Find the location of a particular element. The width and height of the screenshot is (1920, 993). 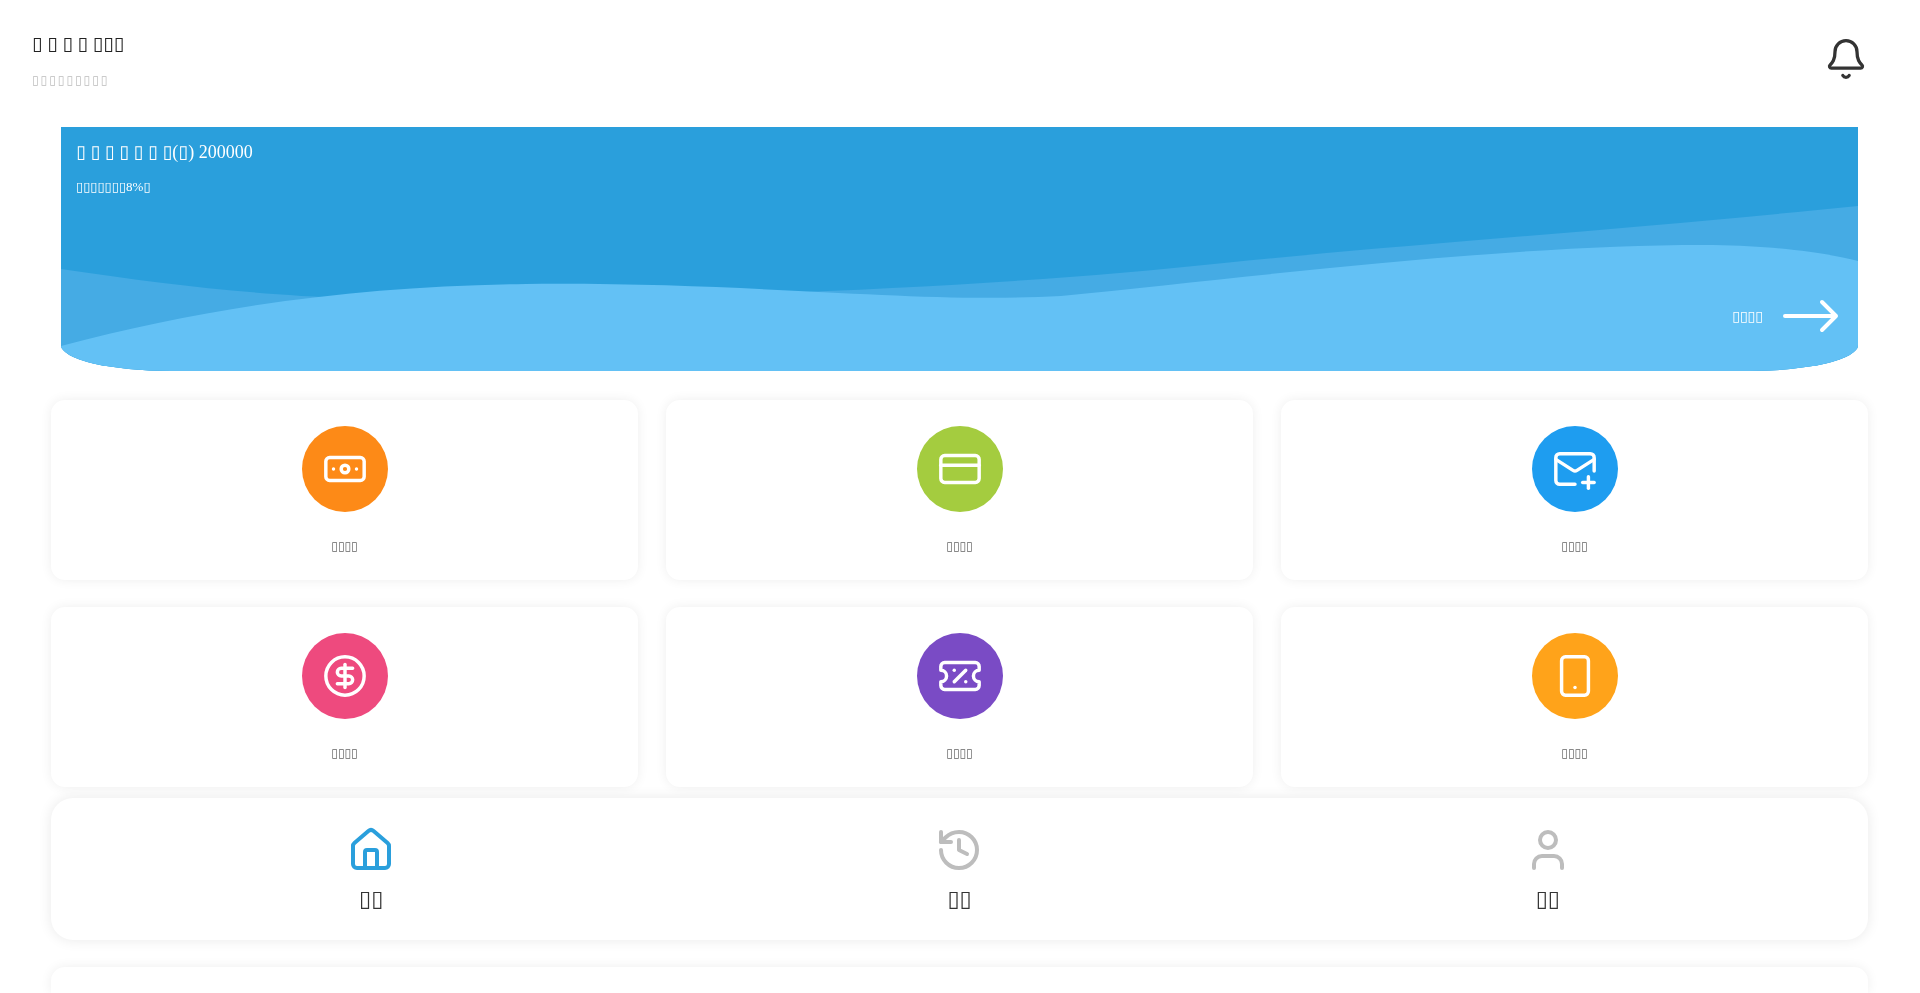

arrow-right-icon is located at coordinates (1811, 316).